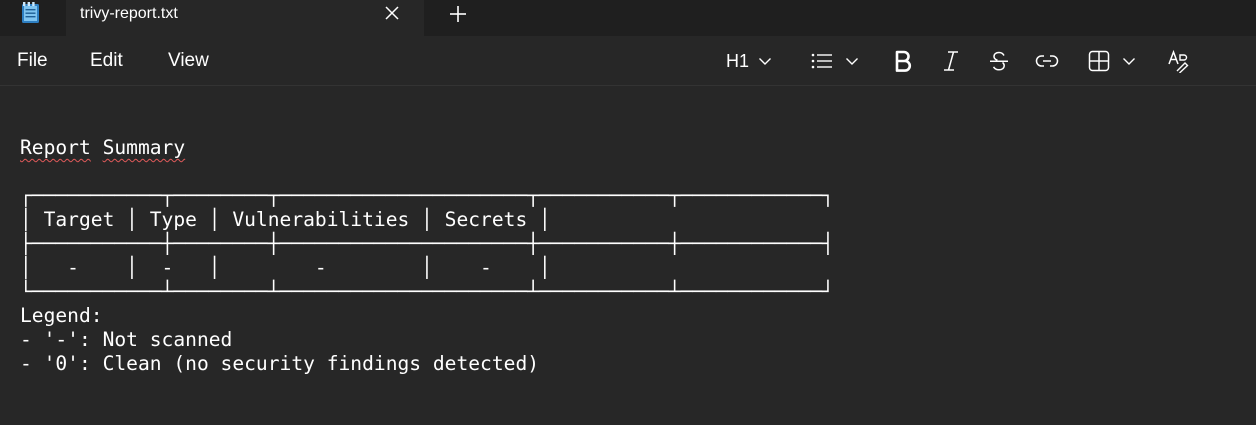  Describe the element at coordinates (129, 13) in the screenshot. I see `tab-title: trivy-report.txt` at that location.